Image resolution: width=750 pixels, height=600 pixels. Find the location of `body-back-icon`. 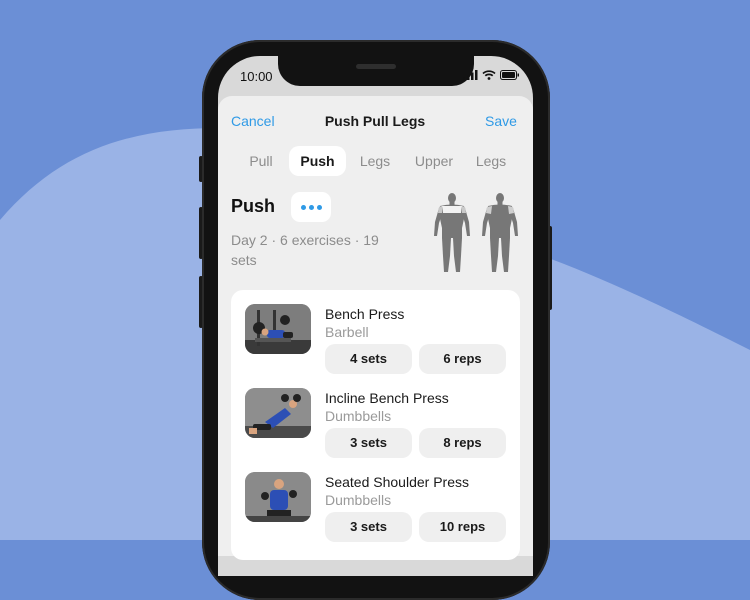

body-back-icon is located at coordinates (500, 232).